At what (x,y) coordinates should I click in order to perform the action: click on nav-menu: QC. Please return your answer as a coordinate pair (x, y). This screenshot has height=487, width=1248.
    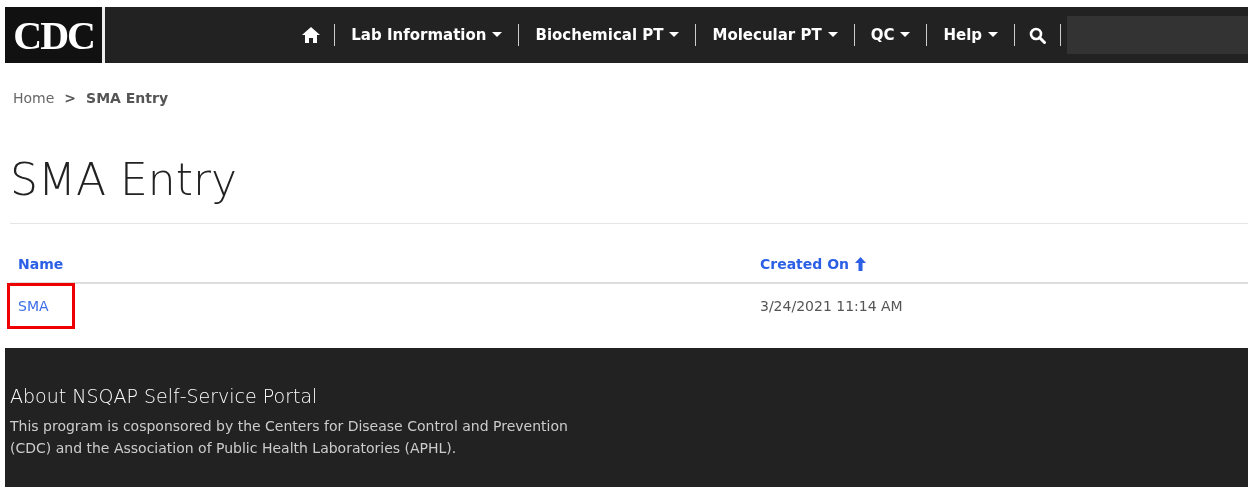
    Looking at the image, I should click on (890, 35).